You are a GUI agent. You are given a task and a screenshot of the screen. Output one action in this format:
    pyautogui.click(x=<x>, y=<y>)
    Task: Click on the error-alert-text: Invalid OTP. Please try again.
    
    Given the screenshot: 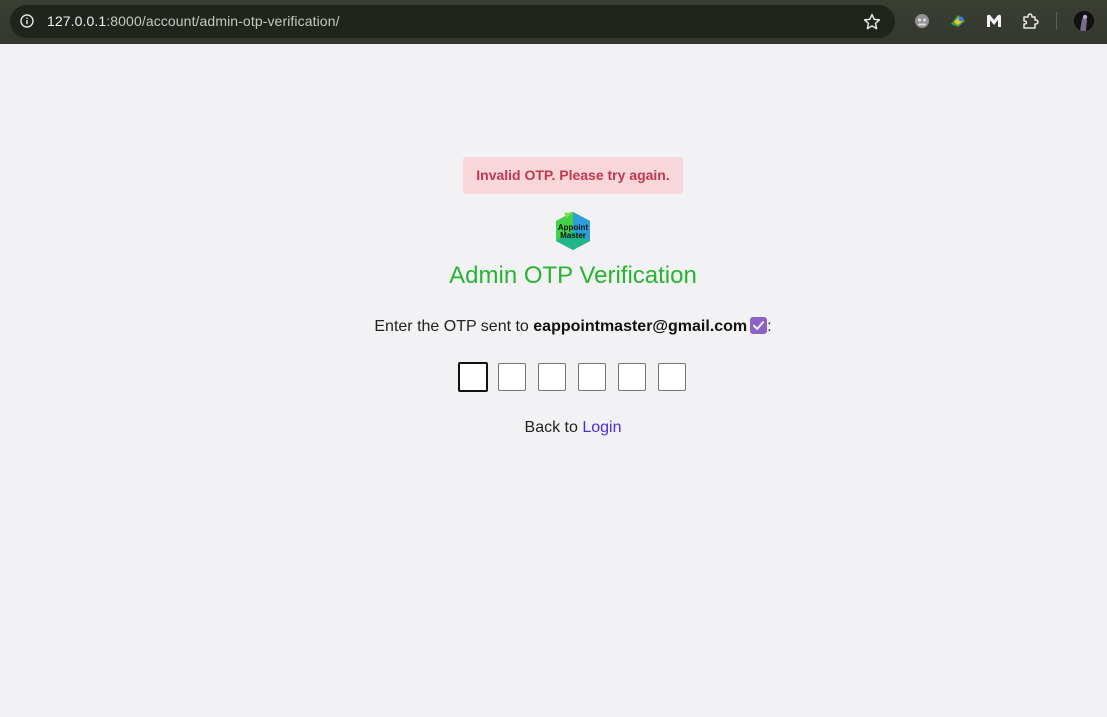 What is the action you would take?
    pyautogui.click(x=573, y=175)
    